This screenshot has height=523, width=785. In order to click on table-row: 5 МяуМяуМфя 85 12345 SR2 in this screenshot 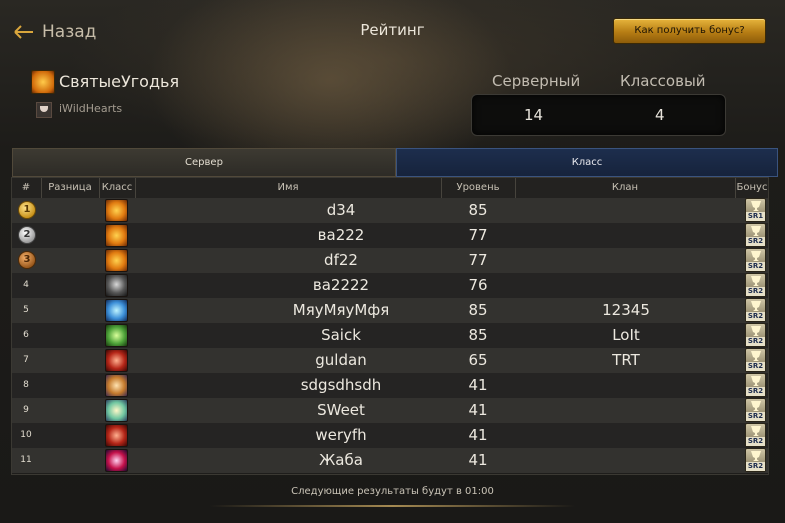, I will do `click(390, 310)`.